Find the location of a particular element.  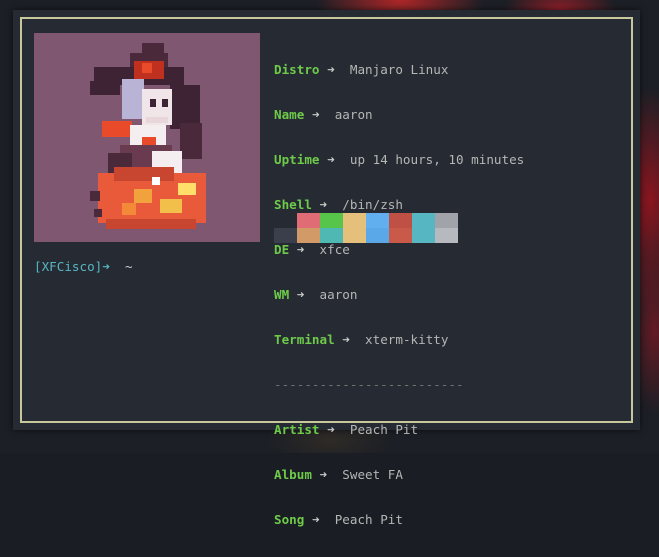

info-key: Artist is located at coordinates (297, 429).